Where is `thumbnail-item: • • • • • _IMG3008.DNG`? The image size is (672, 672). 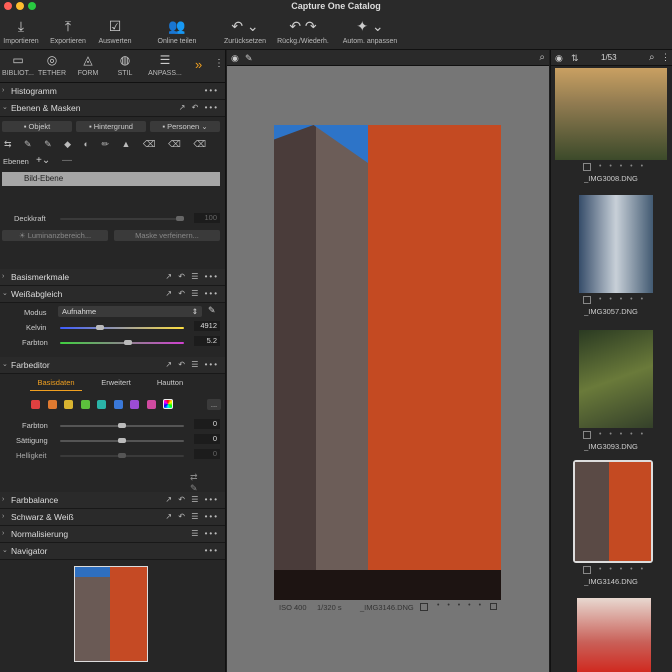
thumbnail-item: • • • • • _IMG3008.DNG is located at coordinates (611, 131).